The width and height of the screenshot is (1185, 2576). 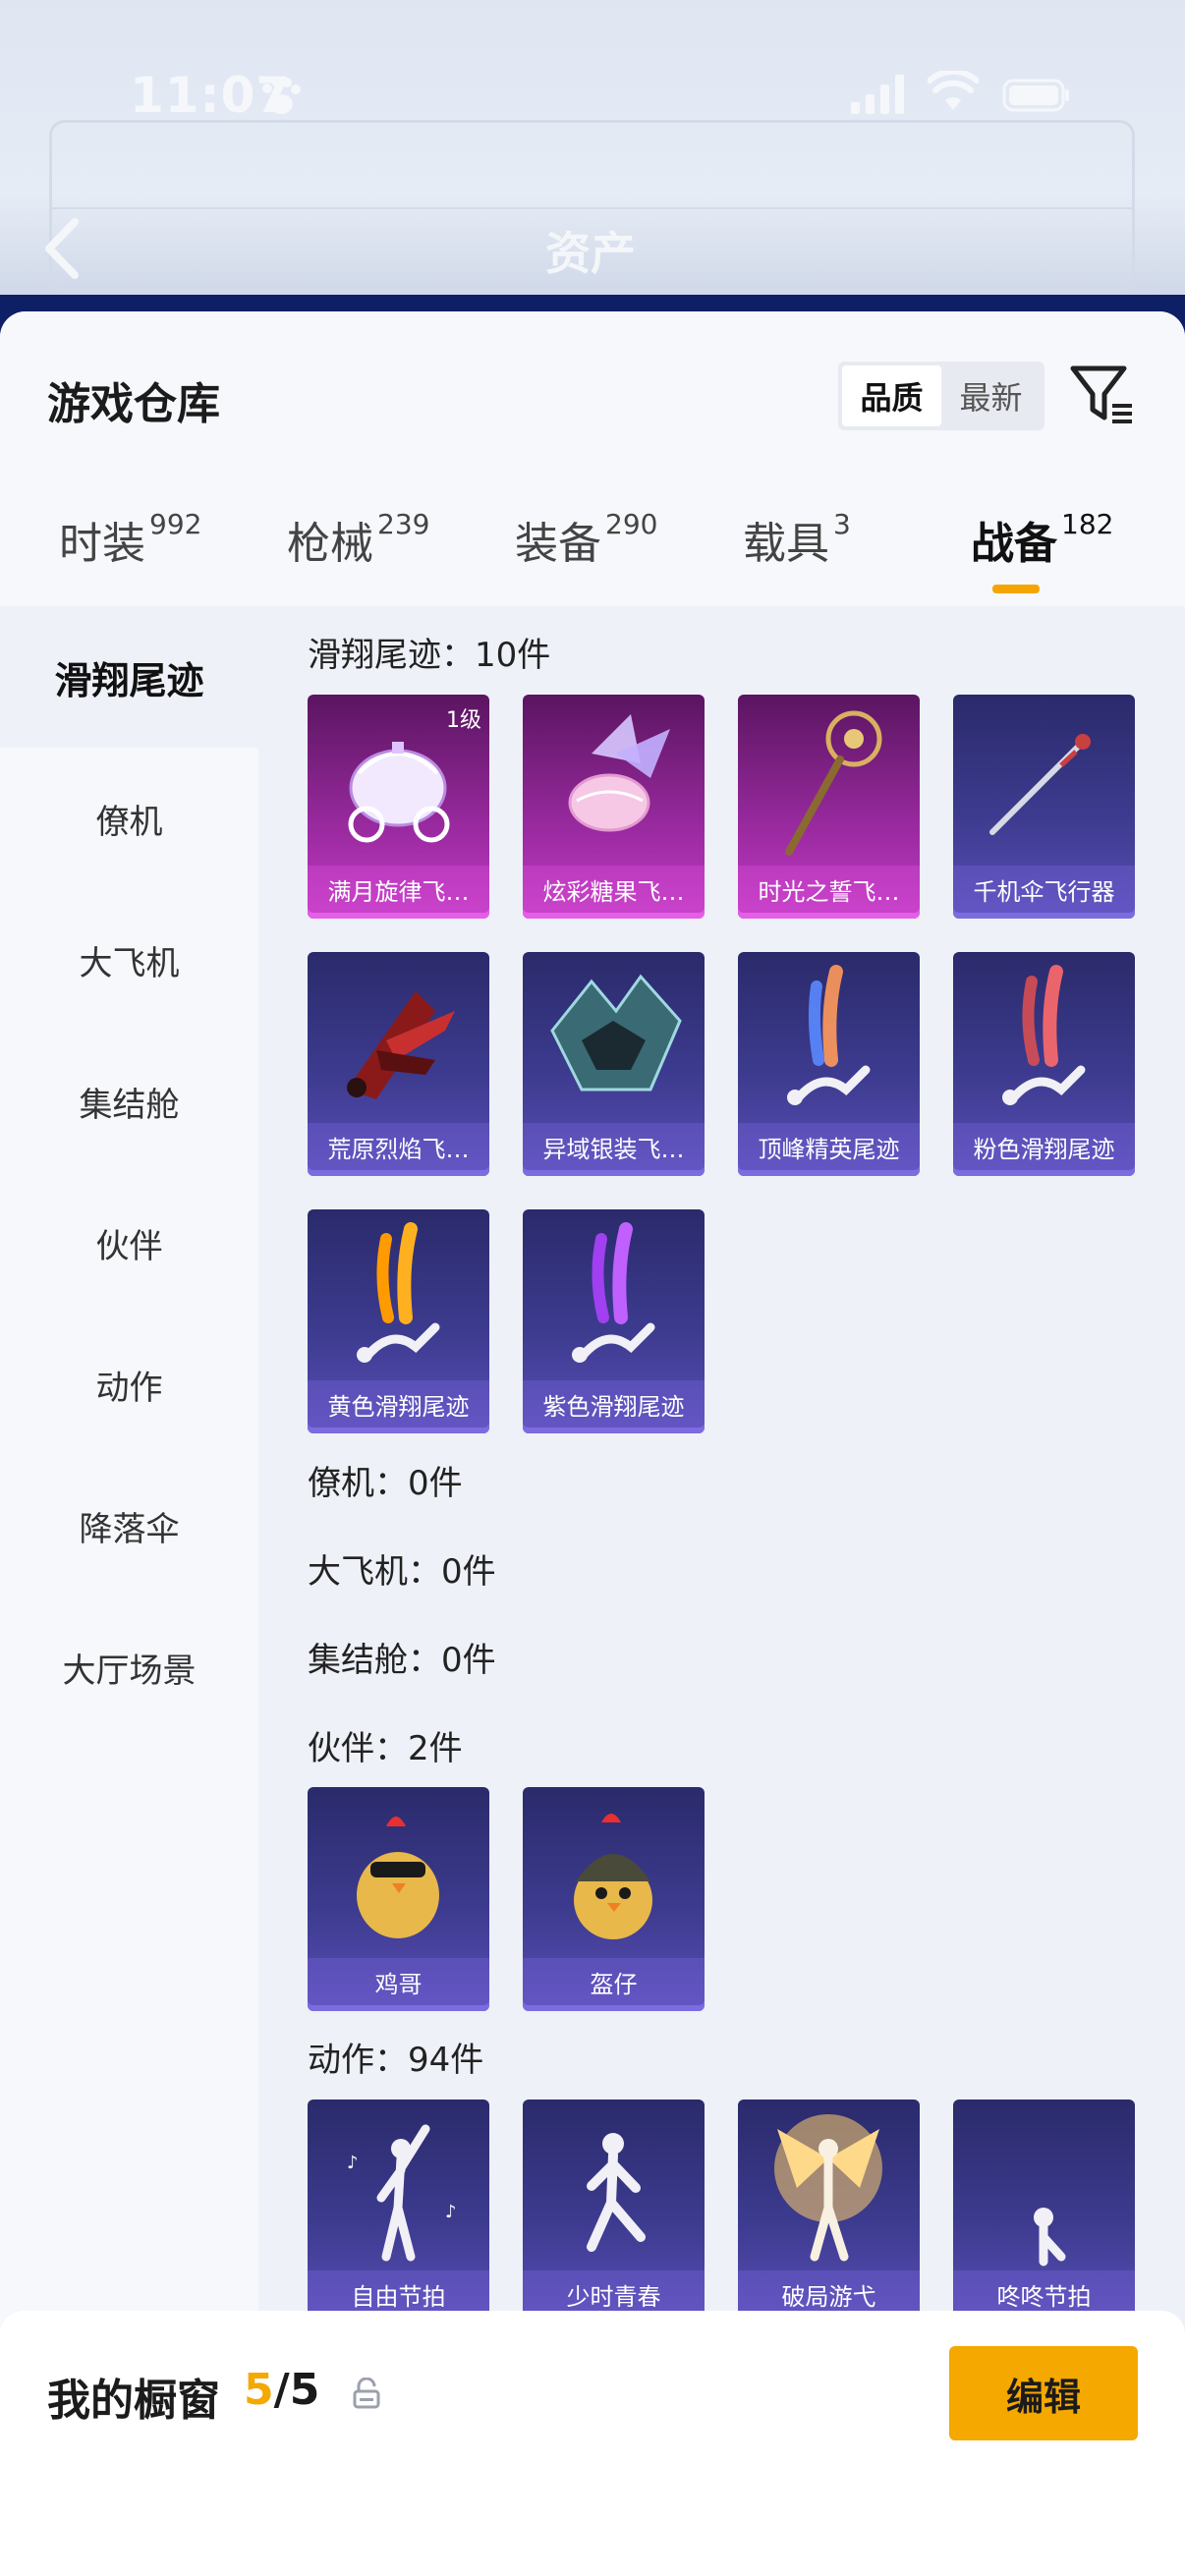 What do you see at coordinates (129, 818) in the screenshot?
I see `sidebar-item-wingman: 僚机` at bounding box center [129, 818].